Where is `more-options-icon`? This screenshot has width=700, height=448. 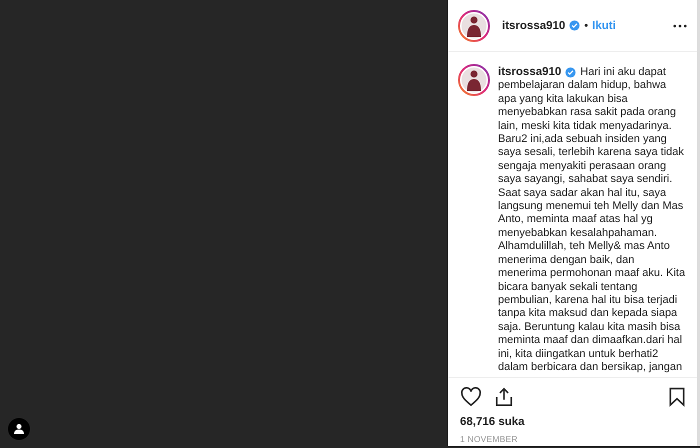 more-options-icon is located at coordinates (680, 26).